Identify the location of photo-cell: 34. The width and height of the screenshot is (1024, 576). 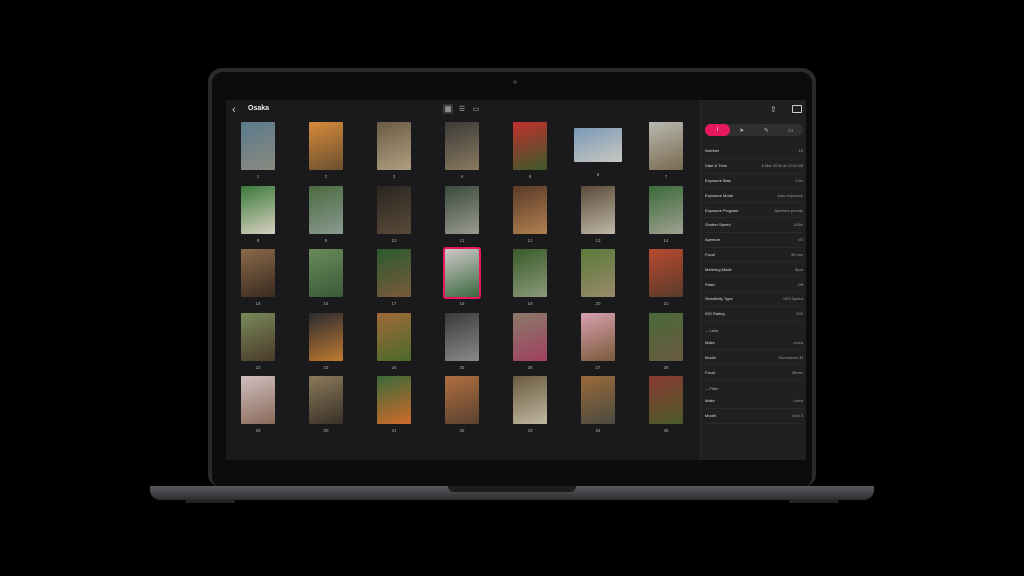
(598, 407).